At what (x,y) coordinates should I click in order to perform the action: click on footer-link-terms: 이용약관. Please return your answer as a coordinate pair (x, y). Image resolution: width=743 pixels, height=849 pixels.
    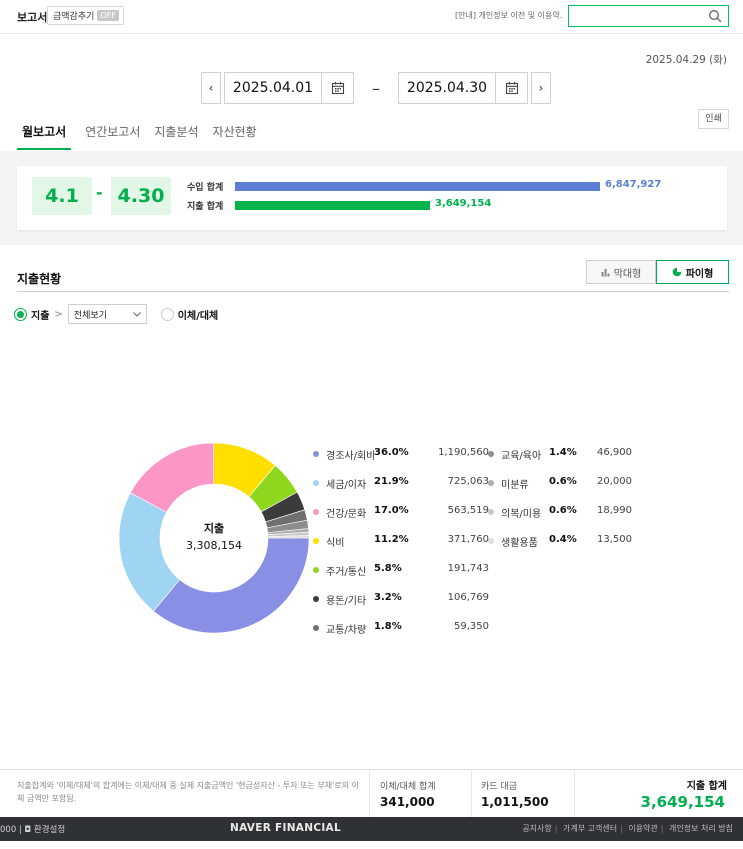
    Looking at the image, I should click on (642, 828).